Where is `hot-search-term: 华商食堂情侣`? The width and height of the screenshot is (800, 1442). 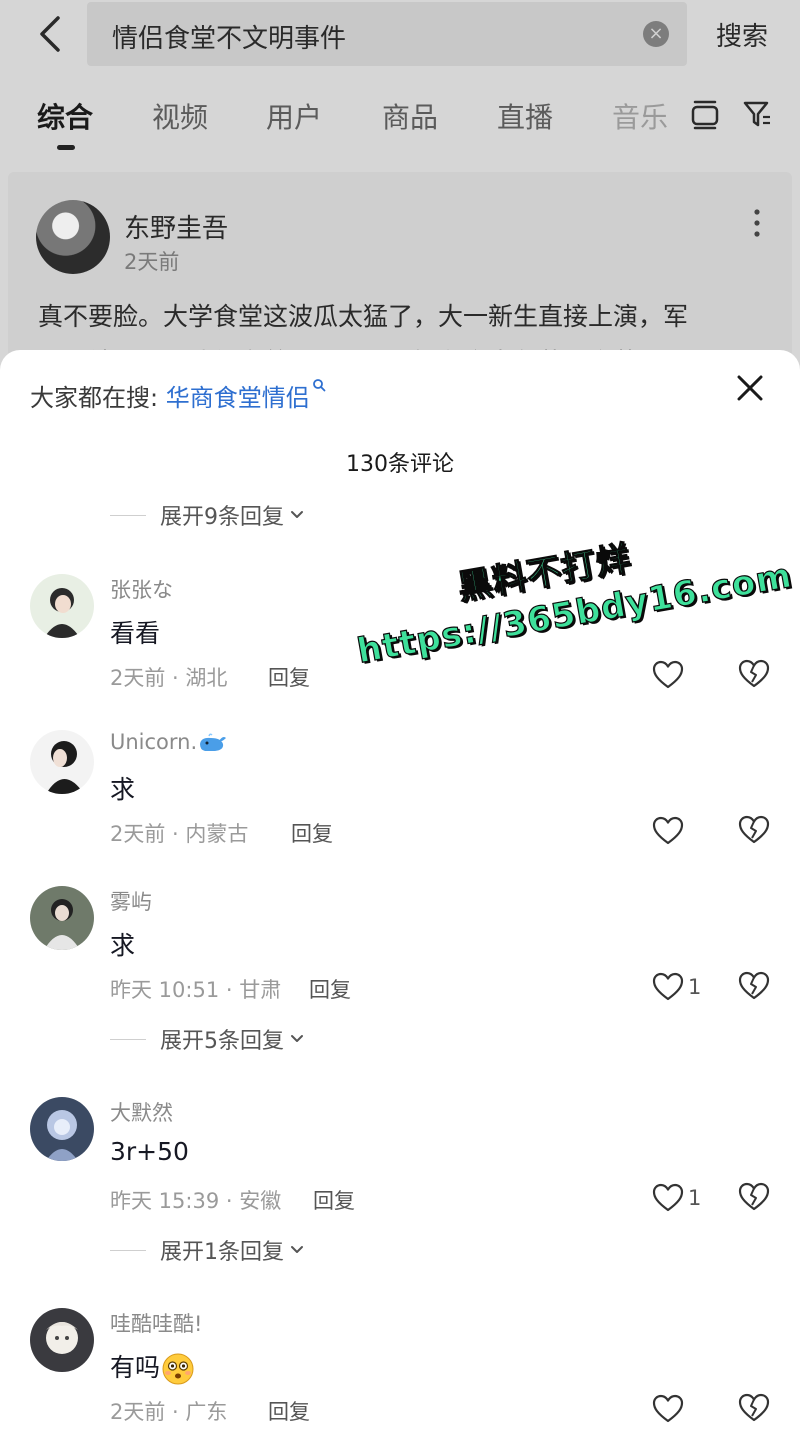 hot-search-term: 华商食堂情侣 is located at coordinates (238, 398).